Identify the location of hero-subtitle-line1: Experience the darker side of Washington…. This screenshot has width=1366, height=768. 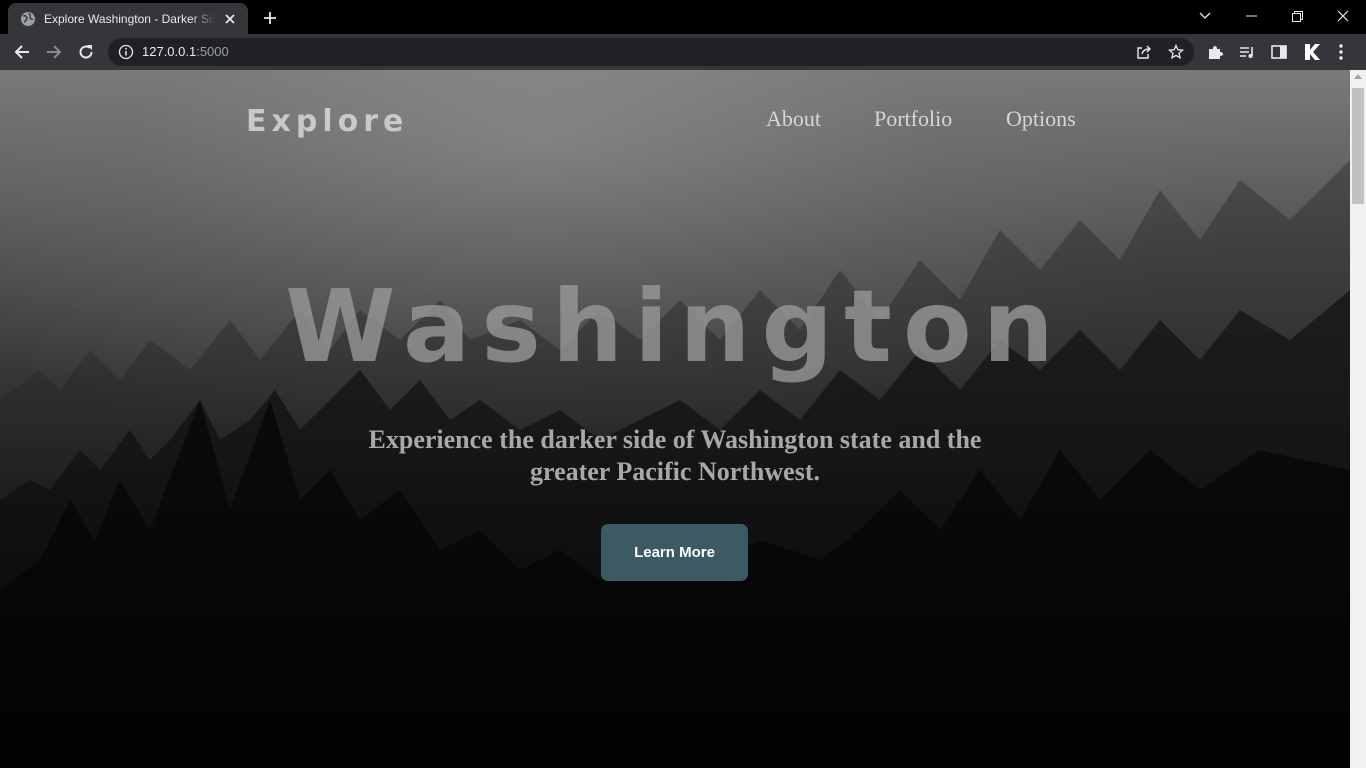
(675, 439).